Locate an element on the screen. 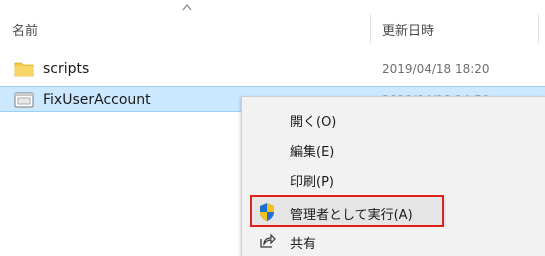 This screenshot has width=545, height=256. menu-item-print: 印刷(P) is located at coordinates (393, 179).